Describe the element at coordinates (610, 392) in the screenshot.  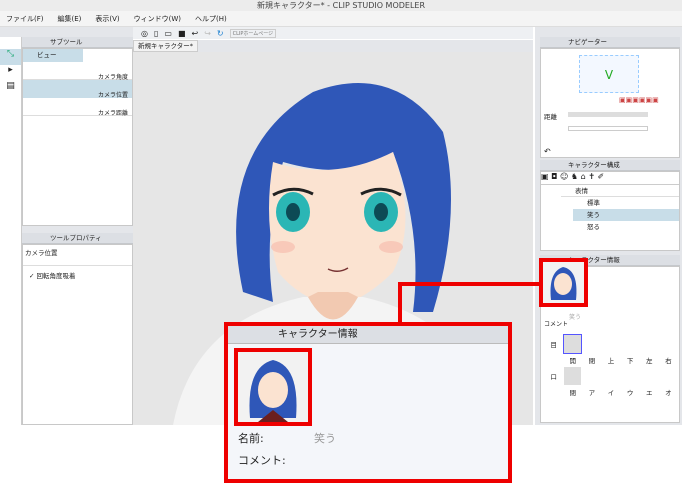
I see `mouth-option: イ` at that location.